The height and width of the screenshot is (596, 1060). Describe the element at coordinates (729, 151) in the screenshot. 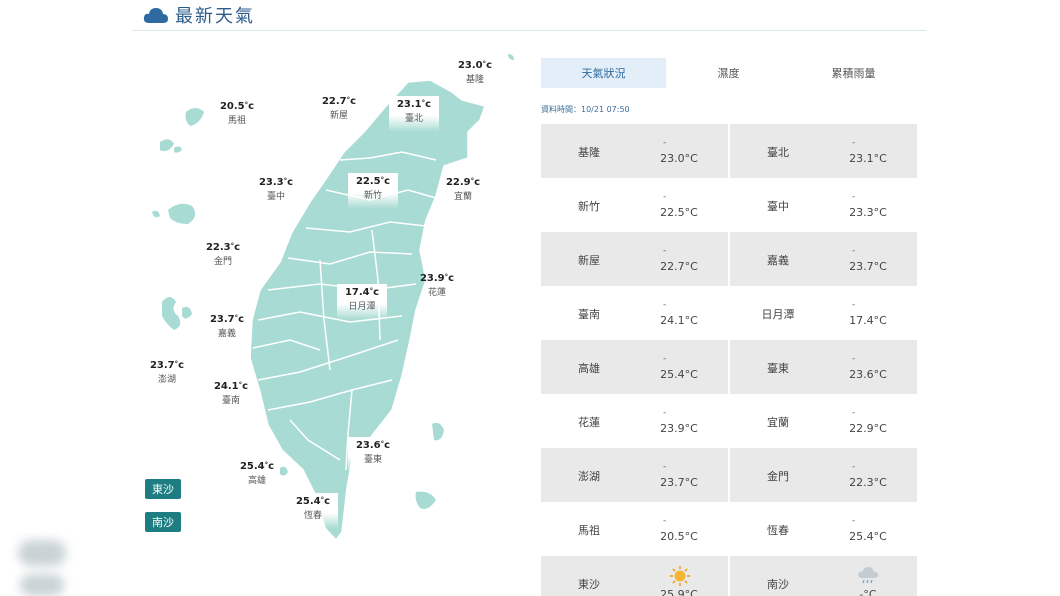

I see `table-row: 基隆 - 23.0°C 臺北 - 23.1°C` at that location.